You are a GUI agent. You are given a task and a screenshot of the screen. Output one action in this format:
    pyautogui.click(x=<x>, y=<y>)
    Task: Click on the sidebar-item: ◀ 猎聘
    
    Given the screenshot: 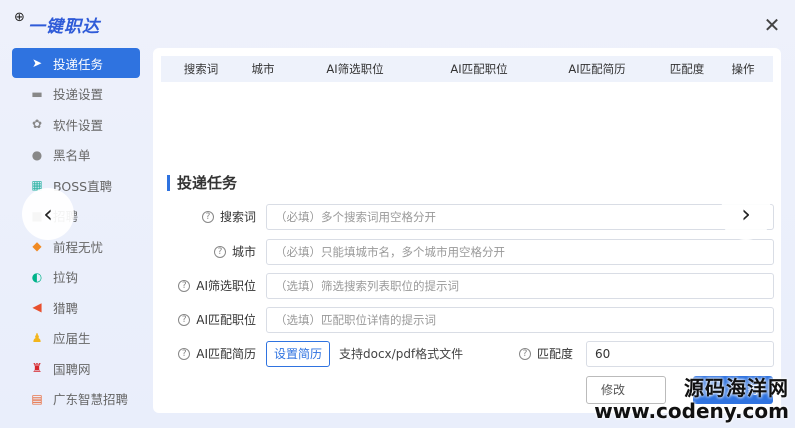 What is the action you would take?
    pyautogui.click(x=76, y=307)
    